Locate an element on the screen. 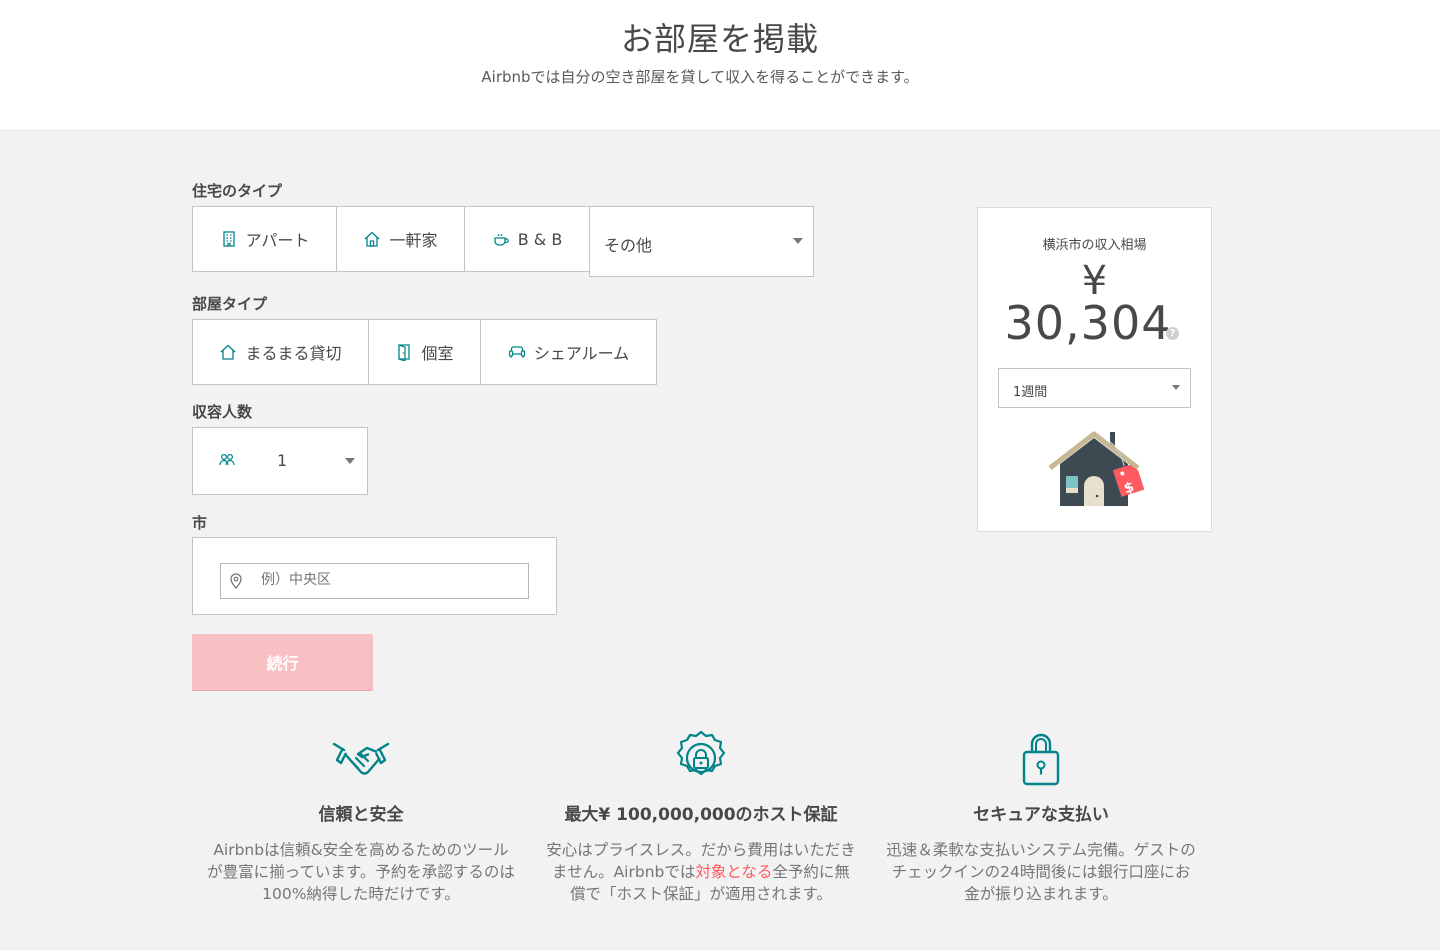 Image resolution: width=1440 pixels, height=950 pixels. help-icon: ? is located at coordinates (1172, 333).